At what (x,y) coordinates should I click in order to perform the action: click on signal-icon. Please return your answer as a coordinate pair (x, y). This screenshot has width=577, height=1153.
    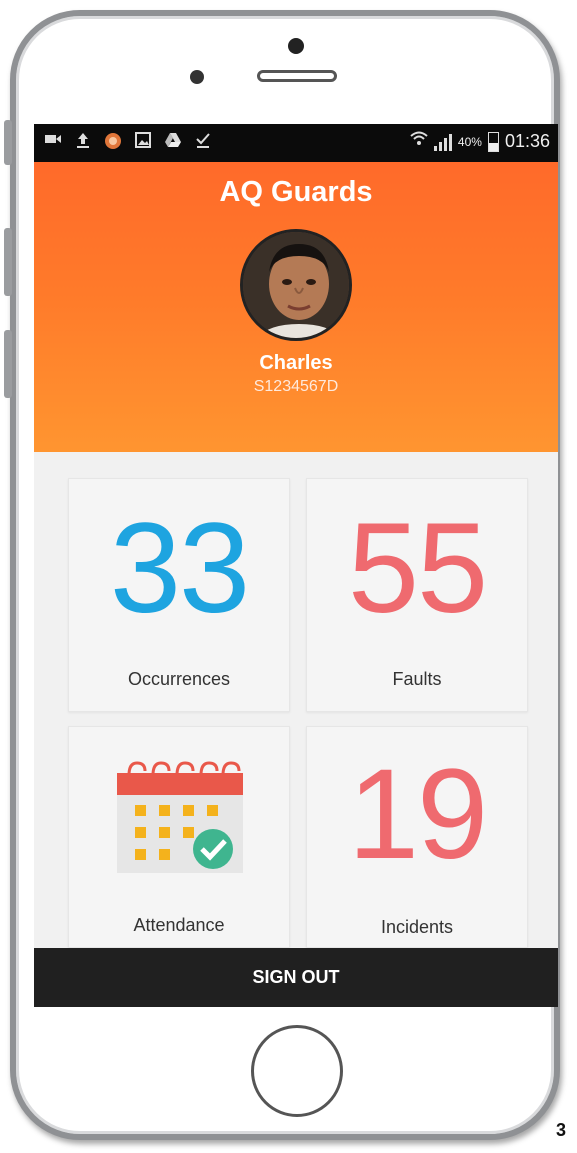
    Looking at the image, I should click on (442, 142).